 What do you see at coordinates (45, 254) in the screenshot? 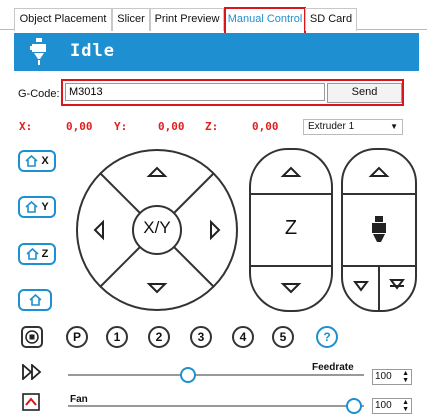
I see `home-z-label: Z` at bounding box center [45, 254].